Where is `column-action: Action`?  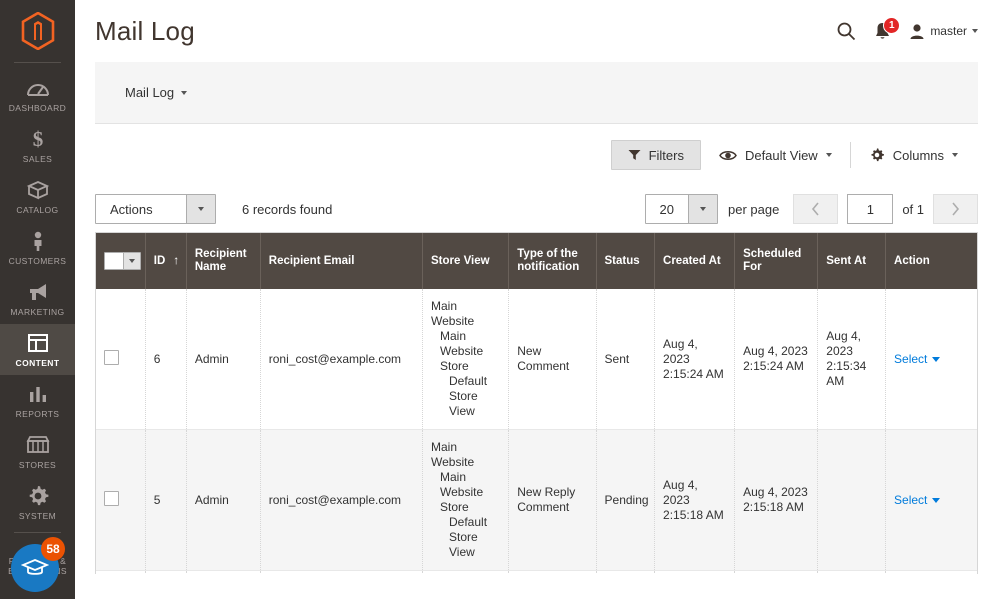 column-action: Action is located at coordinates (931, 261).